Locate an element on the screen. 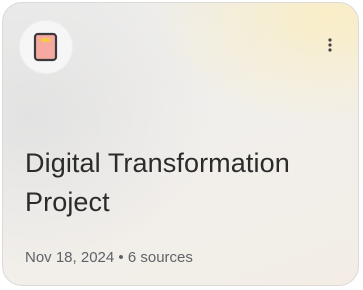  more-vert-icon is located at coordinates (330, 45).